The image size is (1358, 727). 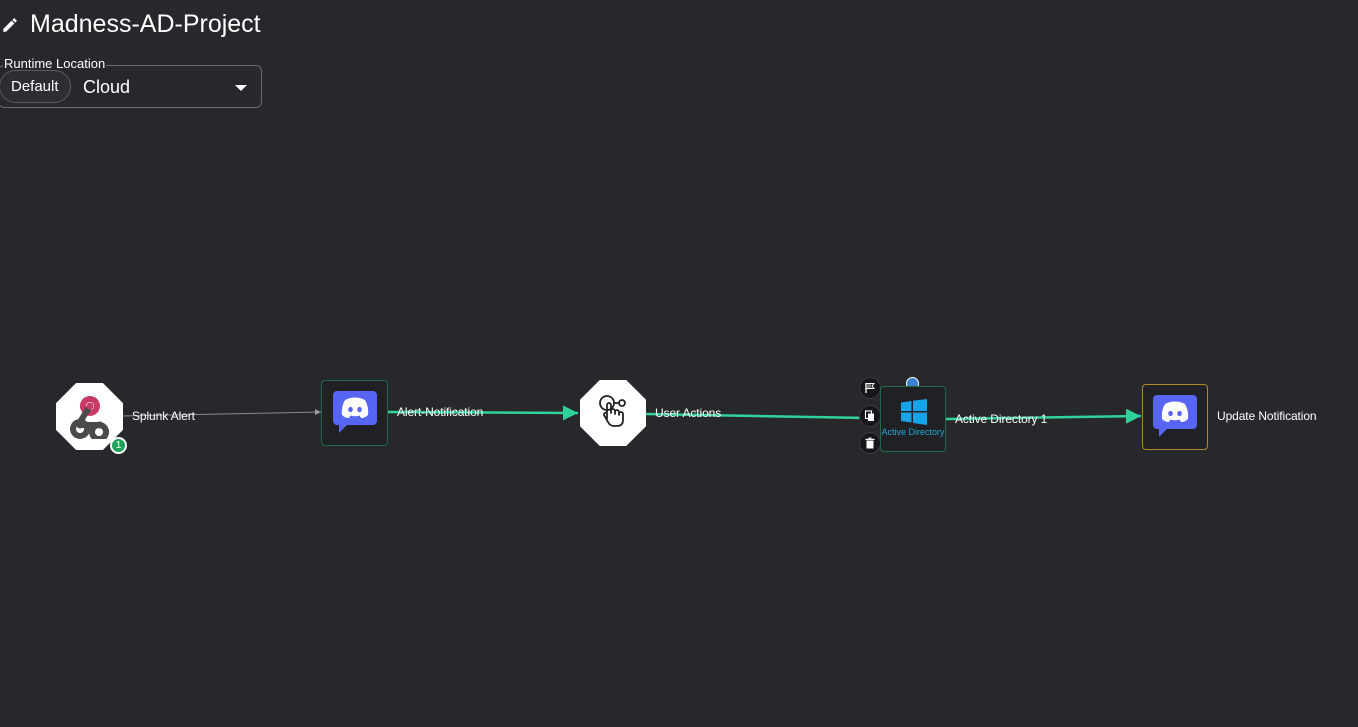 I want to click on active-directory-caption: Active Directory, so click(x=913, y=432).